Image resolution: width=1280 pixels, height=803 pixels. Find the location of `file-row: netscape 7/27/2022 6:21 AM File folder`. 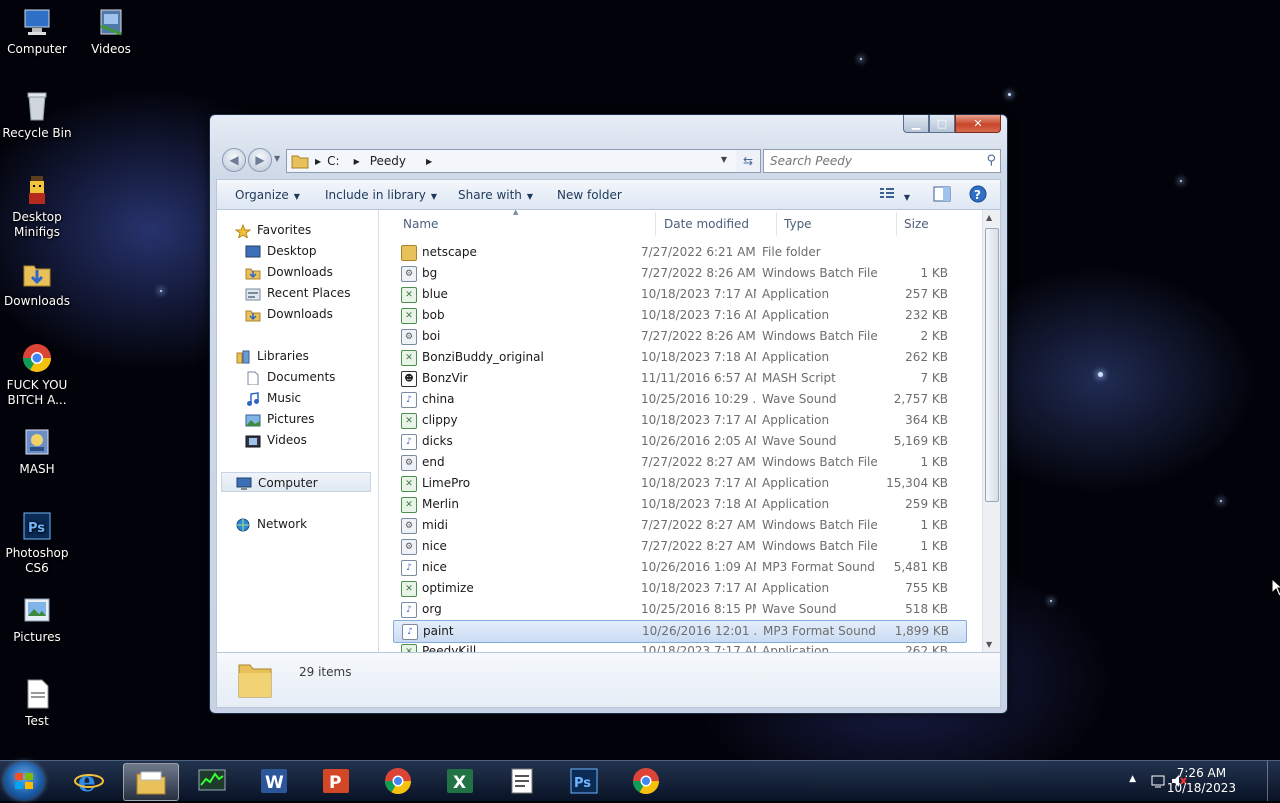

file-row: netscape 7/27/2022 6:21 AM File folder is located at coordinates (679, 252).